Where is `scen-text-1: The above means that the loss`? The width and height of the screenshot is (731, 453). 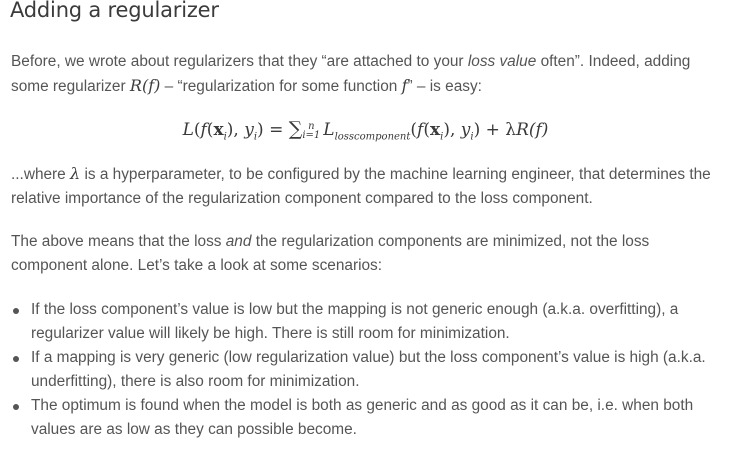
scen-text-1: The above means that the loss is located at coordinates (118, 241).